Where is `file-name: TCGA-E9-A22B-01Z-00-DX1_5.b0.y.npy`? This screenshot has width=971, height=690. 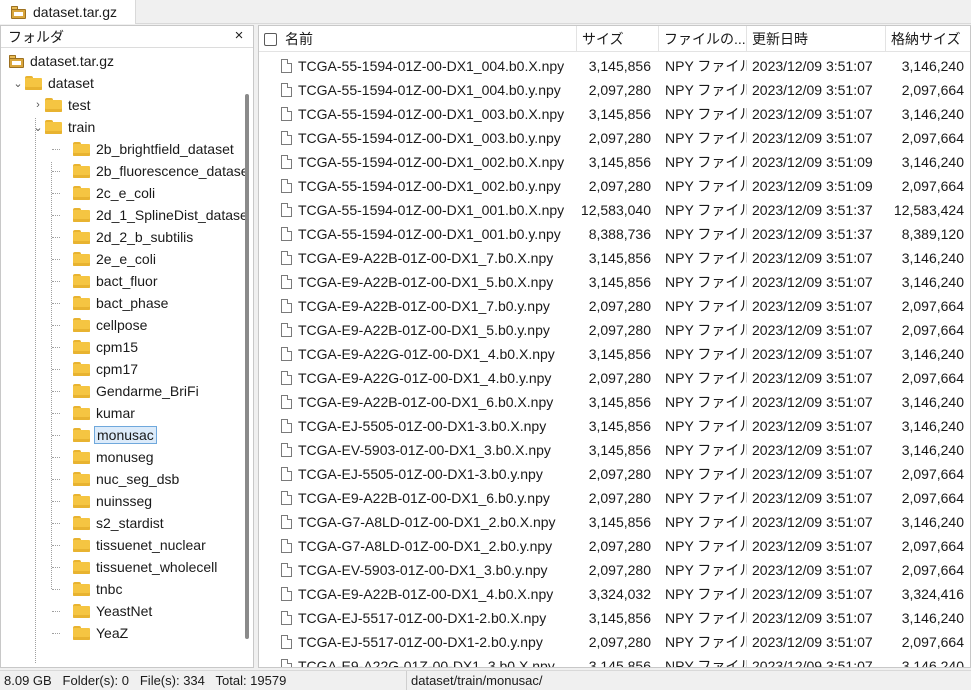 file-name: TCGA-E9-A22B-01Z-00-DX1_5.b0.y.npy is located at coordinates (429, 330).